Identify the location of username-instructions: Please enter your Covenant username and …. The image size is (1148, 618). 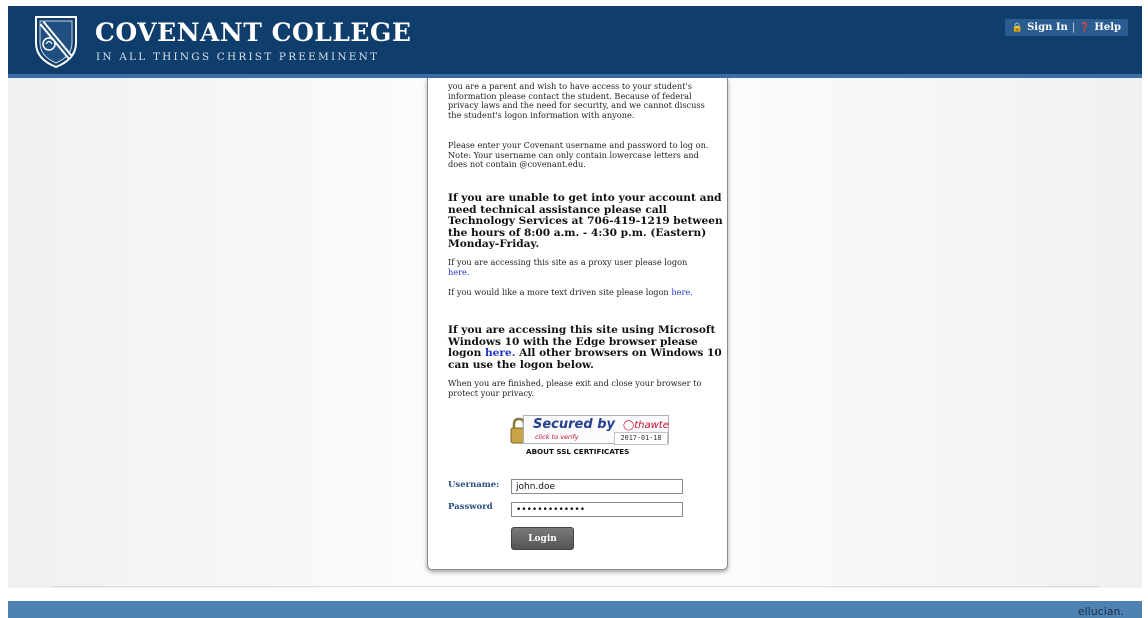
(578, 155).